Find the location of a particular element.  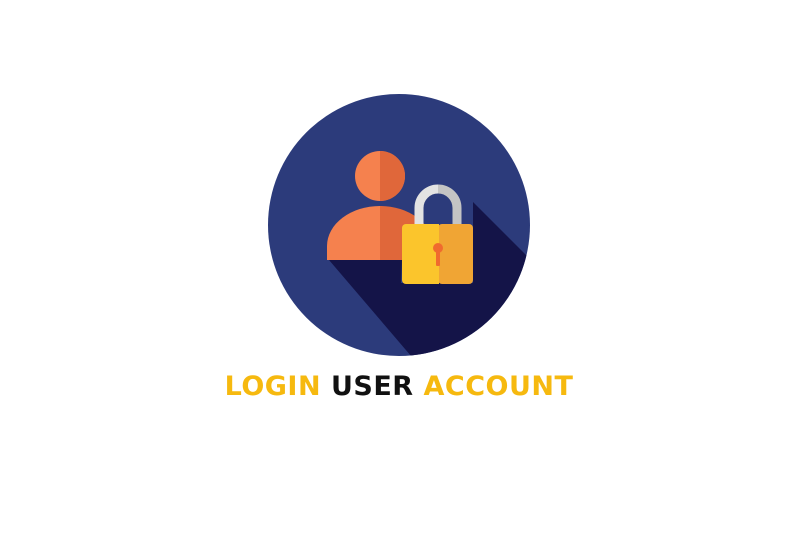

padlock-body-left is located at coordinates (420, 254).